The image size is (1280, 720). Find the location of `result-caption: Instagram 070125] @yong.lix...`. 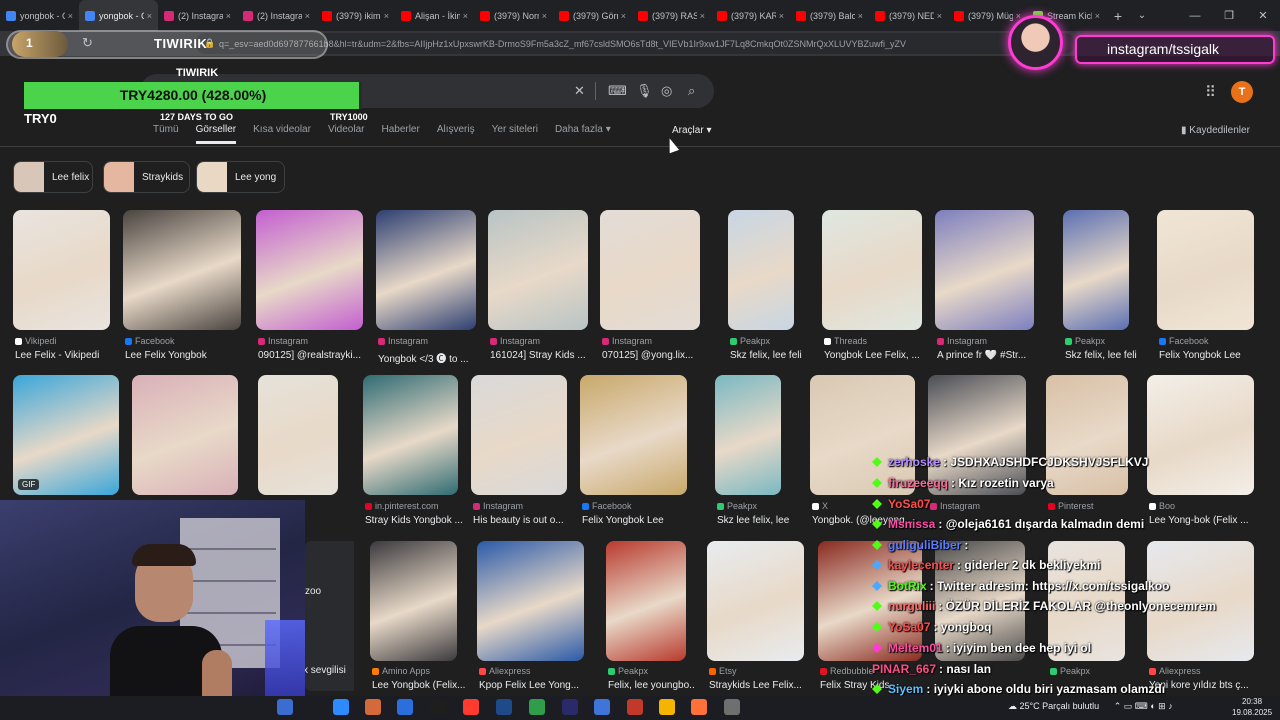

result-caption: Instagram 070125] @yong.lix... is located at coordinates (655, 348).